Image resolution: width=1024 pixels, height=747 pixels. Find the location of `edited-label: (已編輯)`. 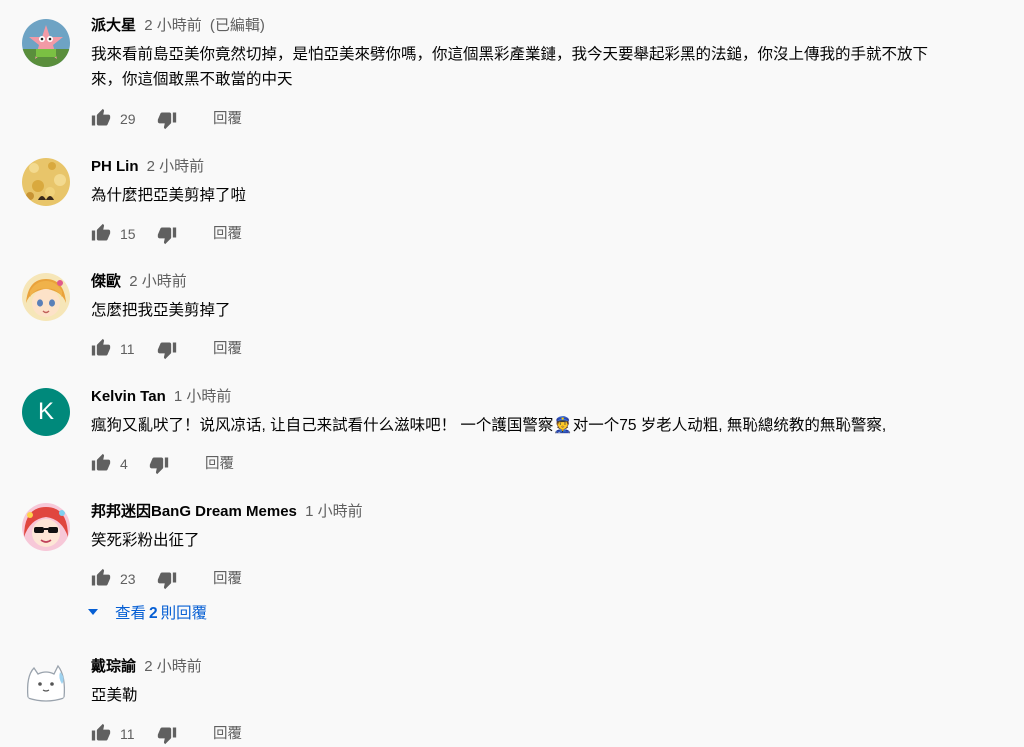

edited-label: (已編輯) is located at coordinates (237, 25).